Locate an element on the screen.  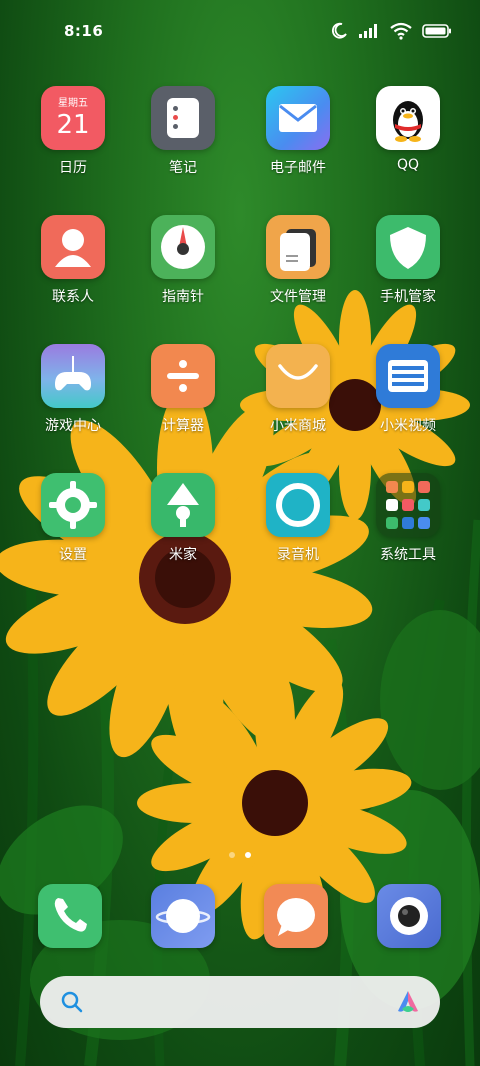
status-icons is located at coordinates (391, 31).